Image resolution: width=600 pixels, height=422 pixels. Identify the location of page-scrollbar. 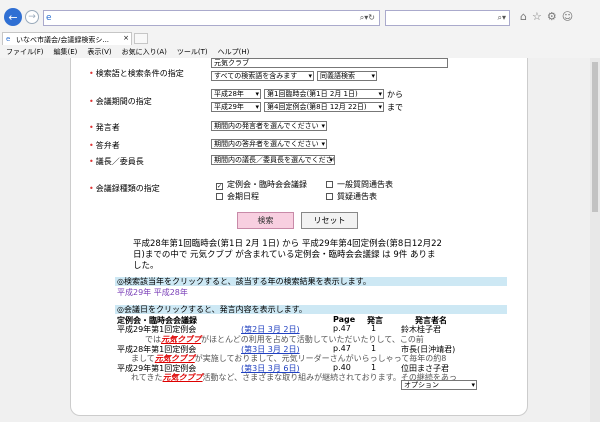
(595, 240).